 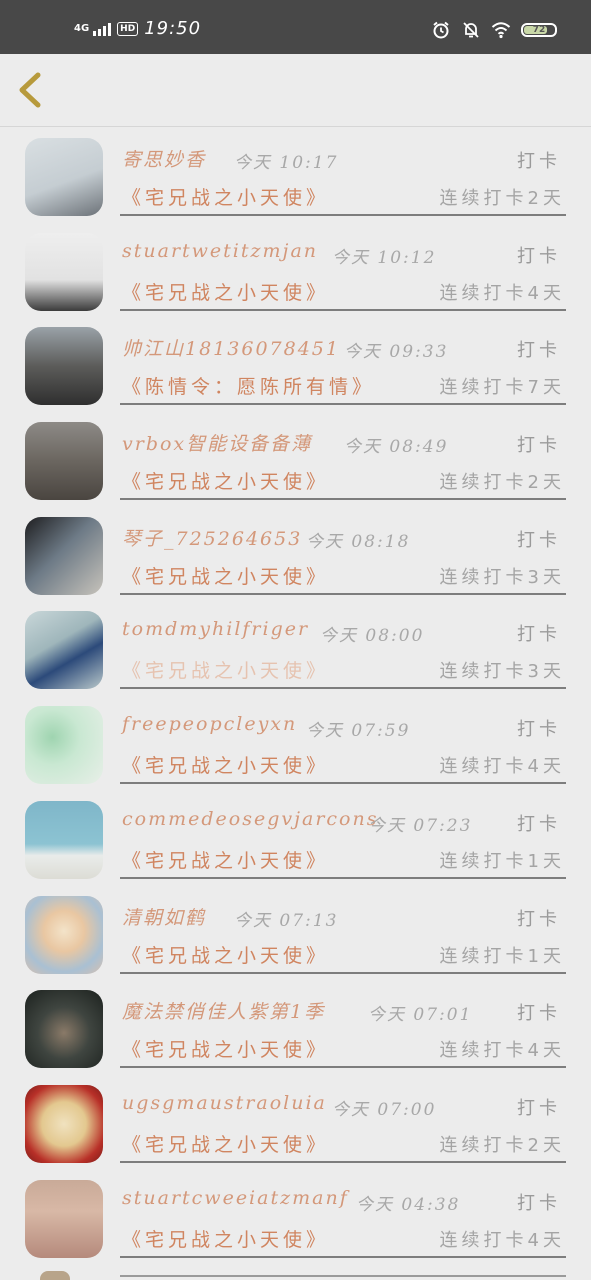 I want to click on checkin-time: 今天 07:59, so click(x=358, y=731).